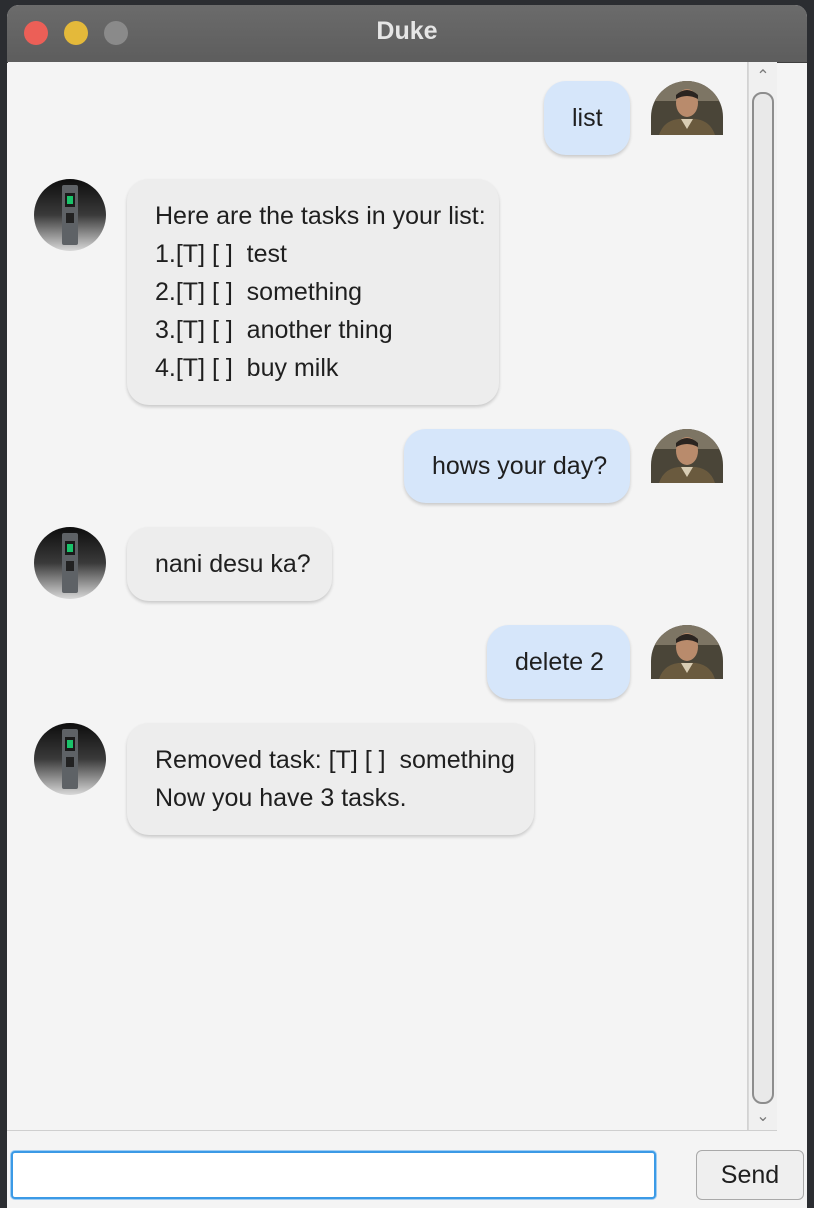 Image resolution: width=814 pixels, height=1208 pixels. What do you see at coordinates (221, 254) in the screenshot?
I see `message-text: 1.[T] [ ] test` at bounding box center [221, 254].